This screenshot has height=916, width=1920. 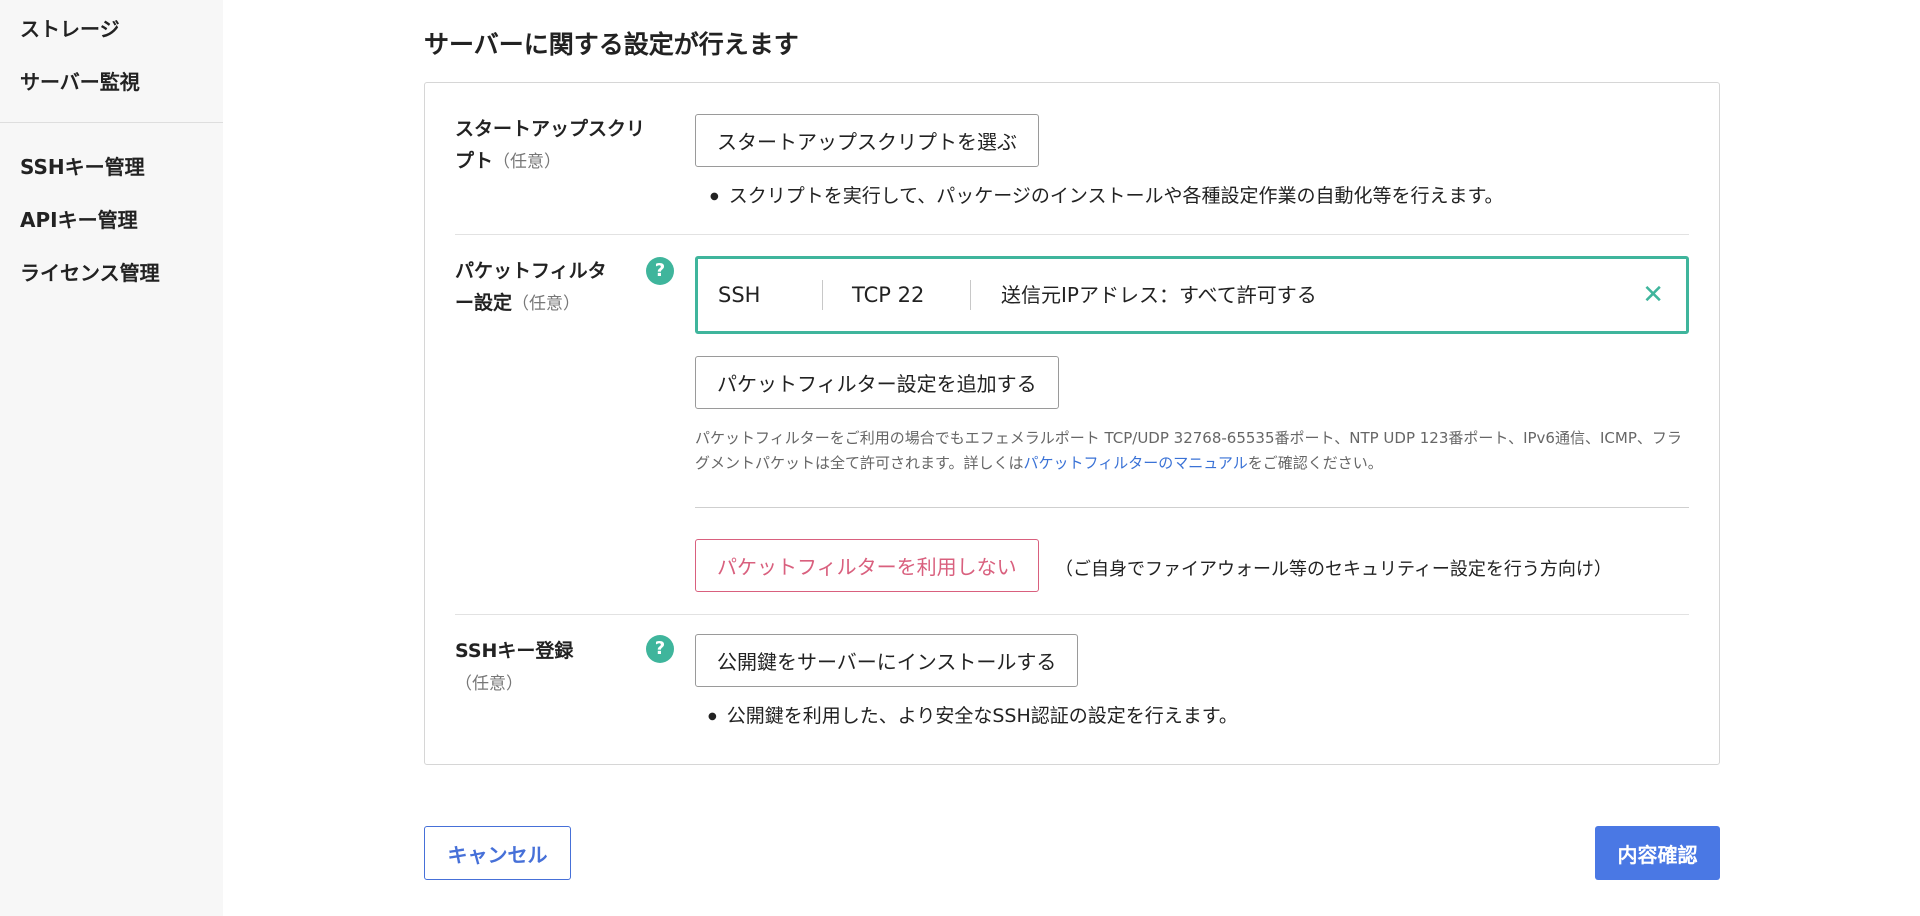 What do you see at coordinates (1653, 295) in the screenshot?
I see `close-icon: ✕` at bounding box center [1653, 295].